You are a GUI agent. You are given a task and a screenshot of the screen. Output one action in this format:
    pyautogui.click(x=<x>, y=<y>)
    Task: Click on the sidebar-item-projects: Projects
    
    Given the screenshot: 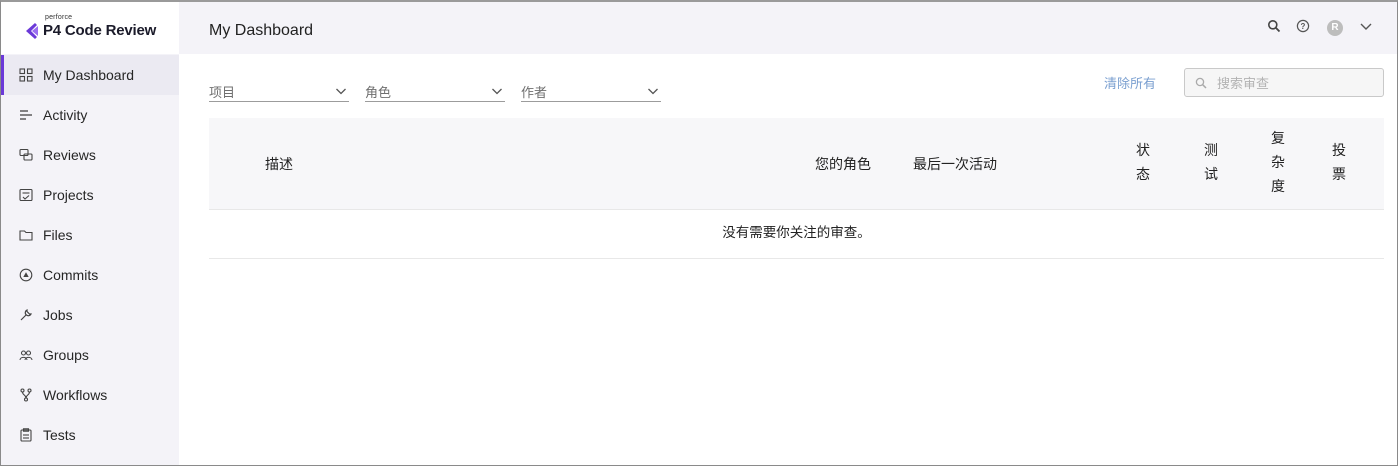 What is the action you would take?
    pyautogui.click(x=90, y=195)
    